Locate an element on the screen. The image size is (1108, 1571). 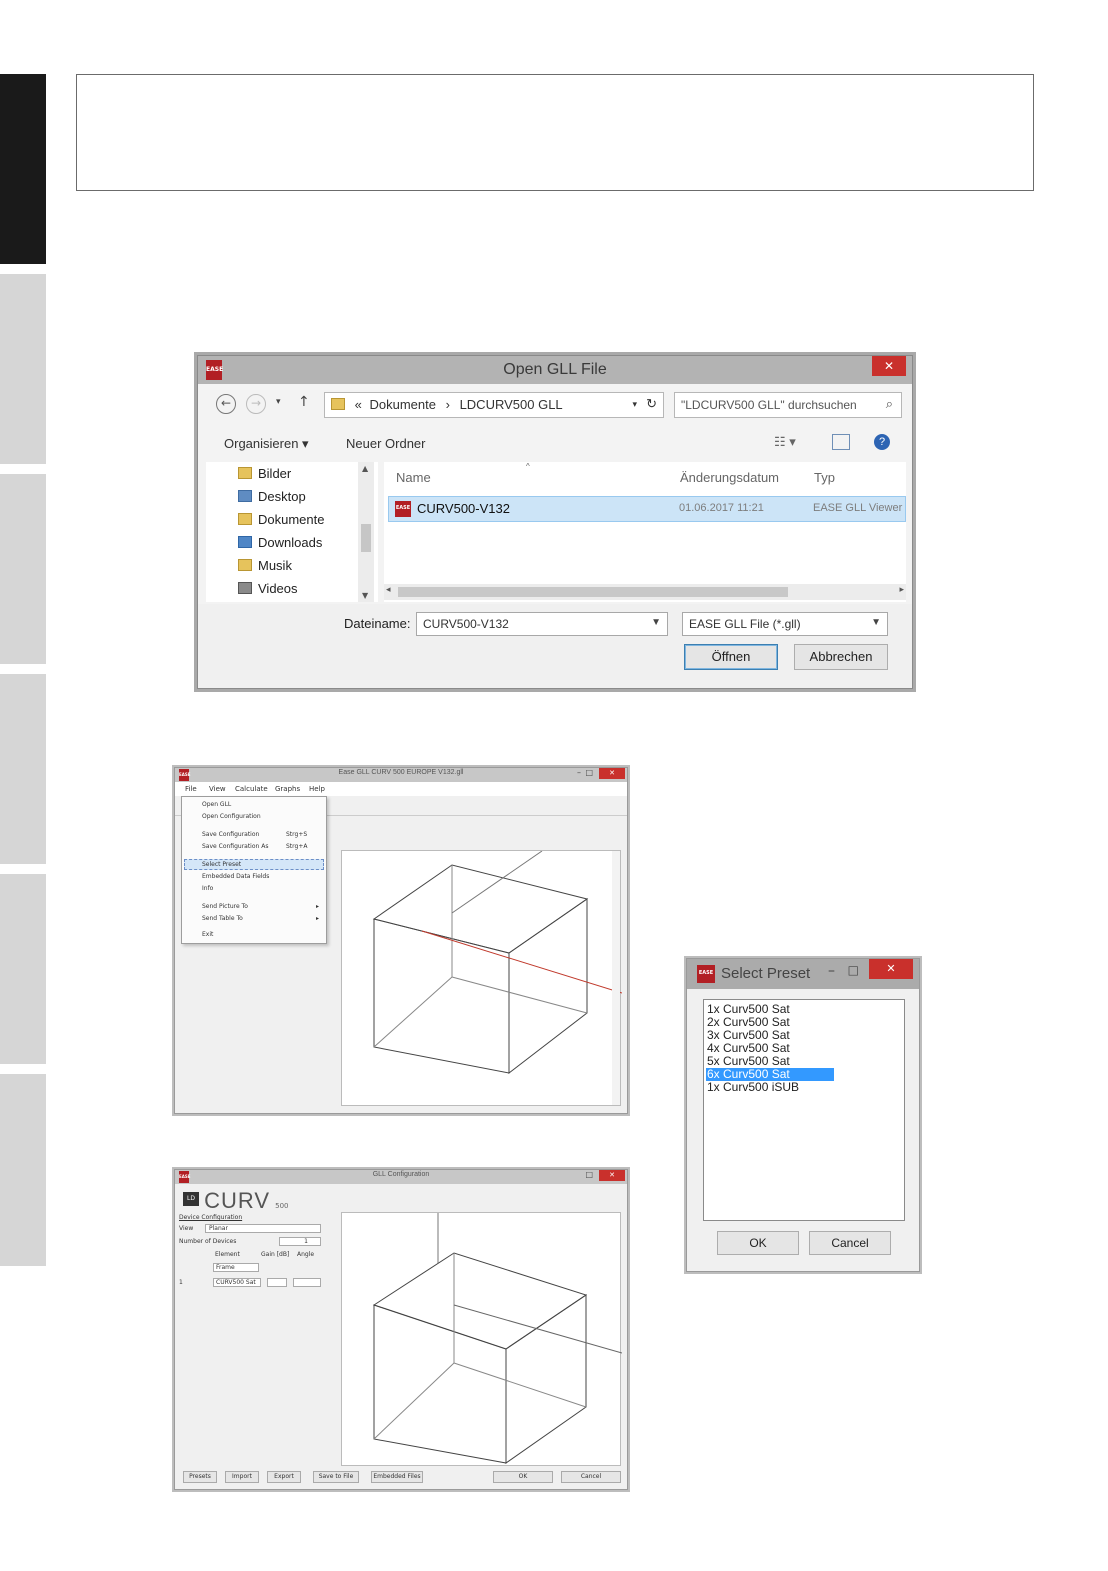
search-placeholder: "LDCURV500 GLL" durchsuchen is located at coordinates (769, 405).